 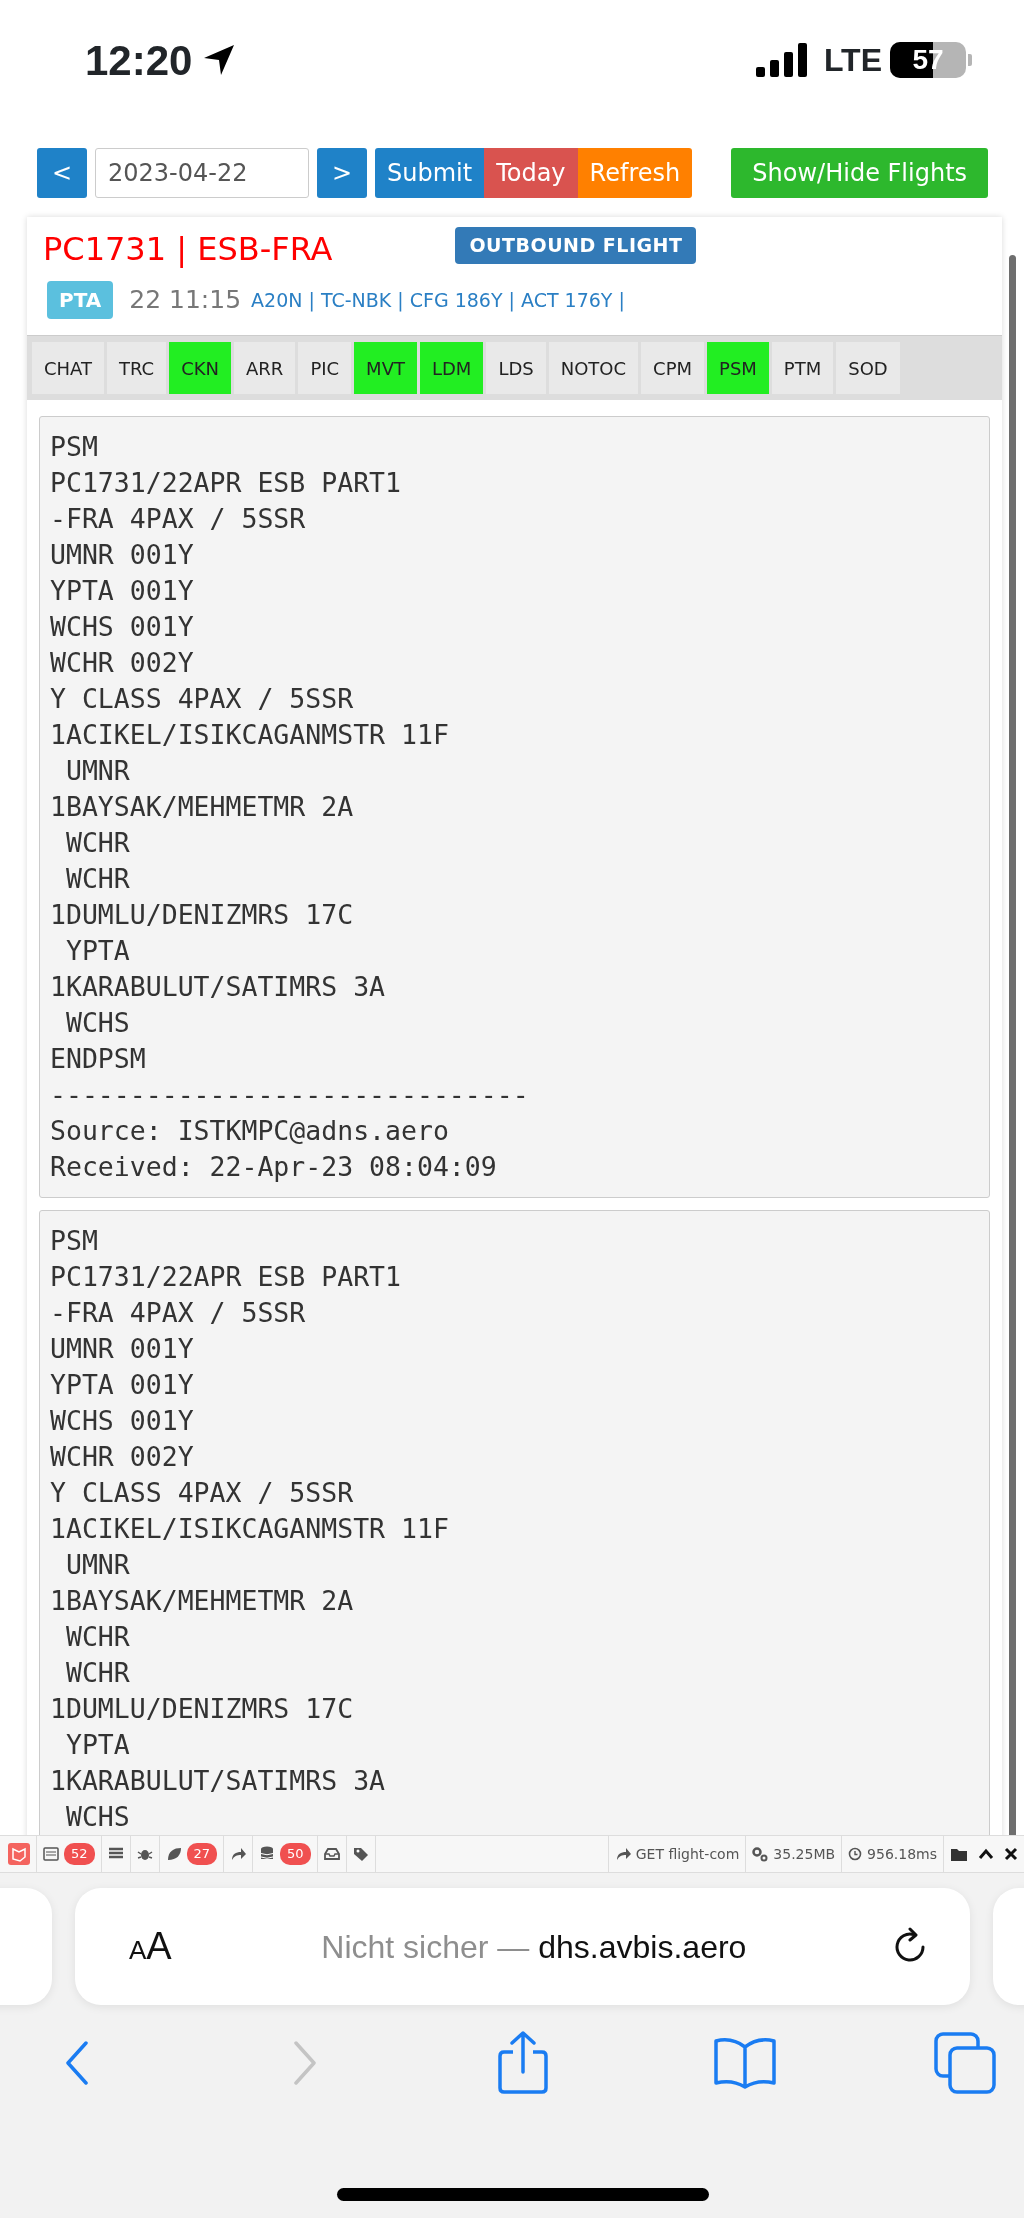 I want to click on message-tab: LDM, so click(x=451, y=368).